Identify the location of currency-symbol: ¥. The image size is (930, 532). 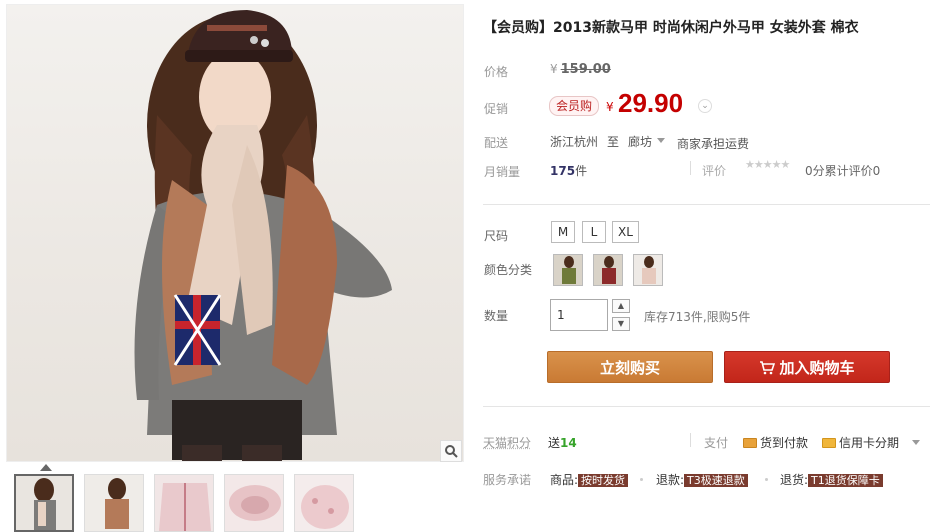
(554, 69).